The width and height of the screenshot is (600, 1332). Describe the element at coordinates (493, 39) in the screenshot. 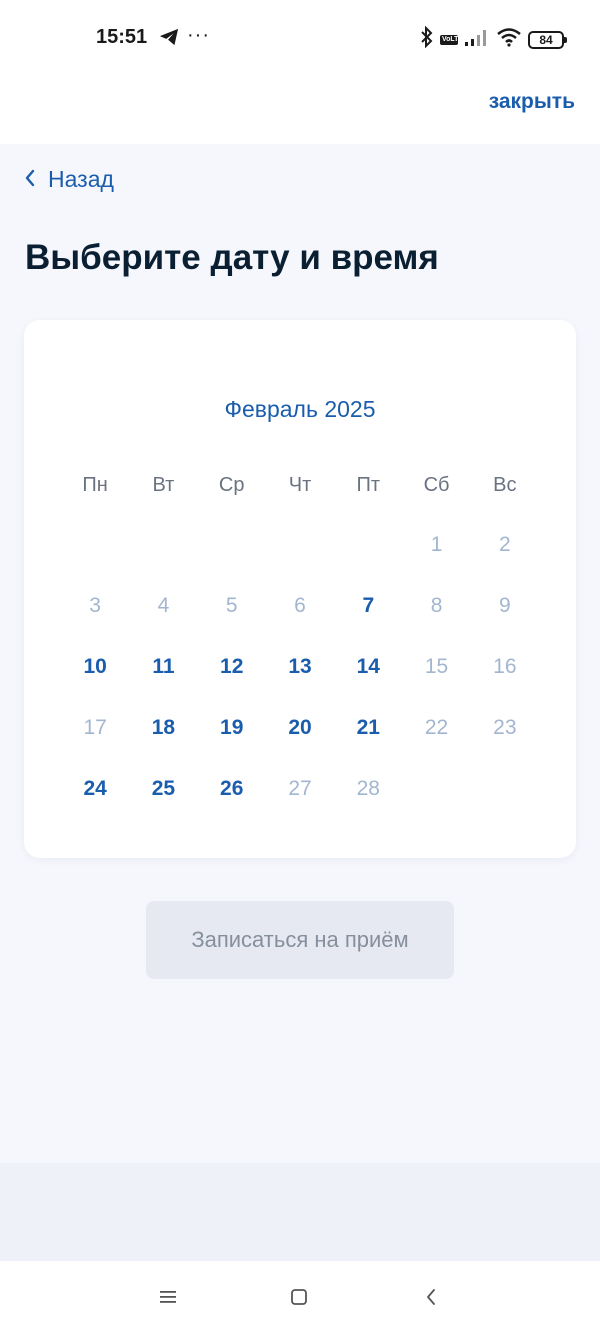

I see `status-indicators: VoLTE 84` at that location.